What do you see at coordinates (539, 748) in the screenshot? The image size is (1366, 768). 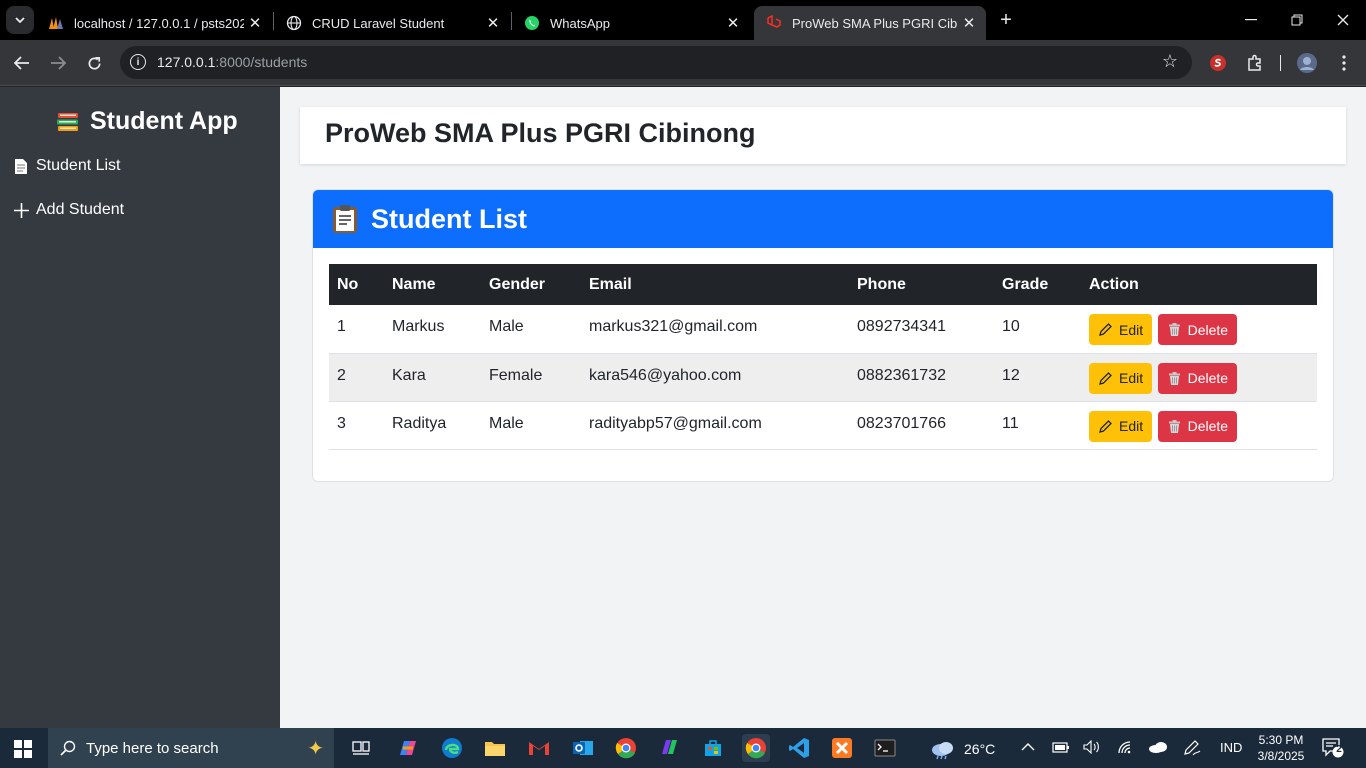 I see `gmail-icon` at bounding box center [539, 748].